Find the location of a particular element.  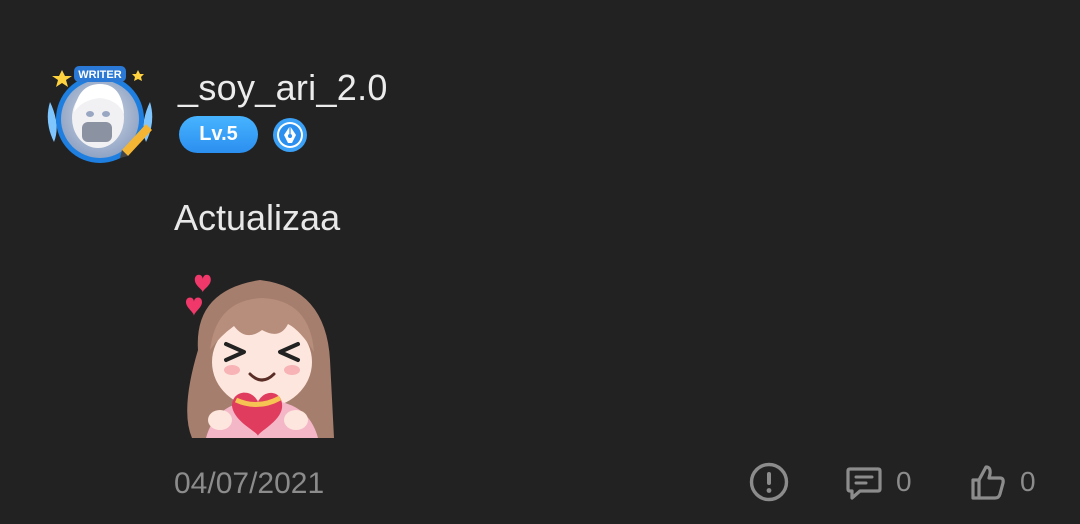

reply-button: 0 is located at coordinates (878, 482).